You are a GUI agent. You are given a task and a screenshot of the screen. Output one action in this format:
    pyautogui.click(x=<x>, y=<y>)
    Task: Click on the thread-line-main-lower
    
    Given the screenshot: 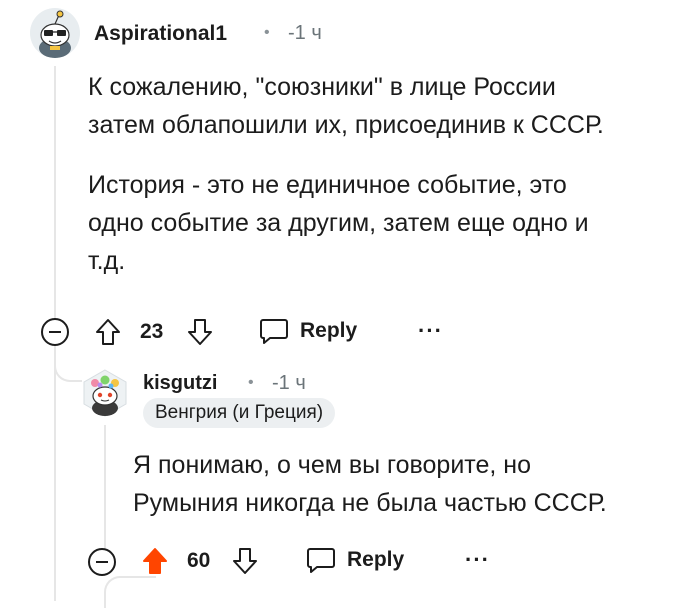 What is the action you would take?
    pyautogui.click(x=55, y=473)
    